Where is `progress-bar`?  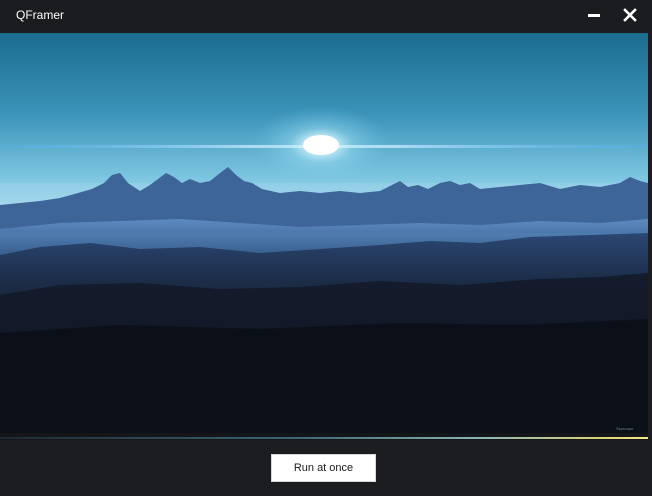 progress-bar is located at coordinates (324, 436).